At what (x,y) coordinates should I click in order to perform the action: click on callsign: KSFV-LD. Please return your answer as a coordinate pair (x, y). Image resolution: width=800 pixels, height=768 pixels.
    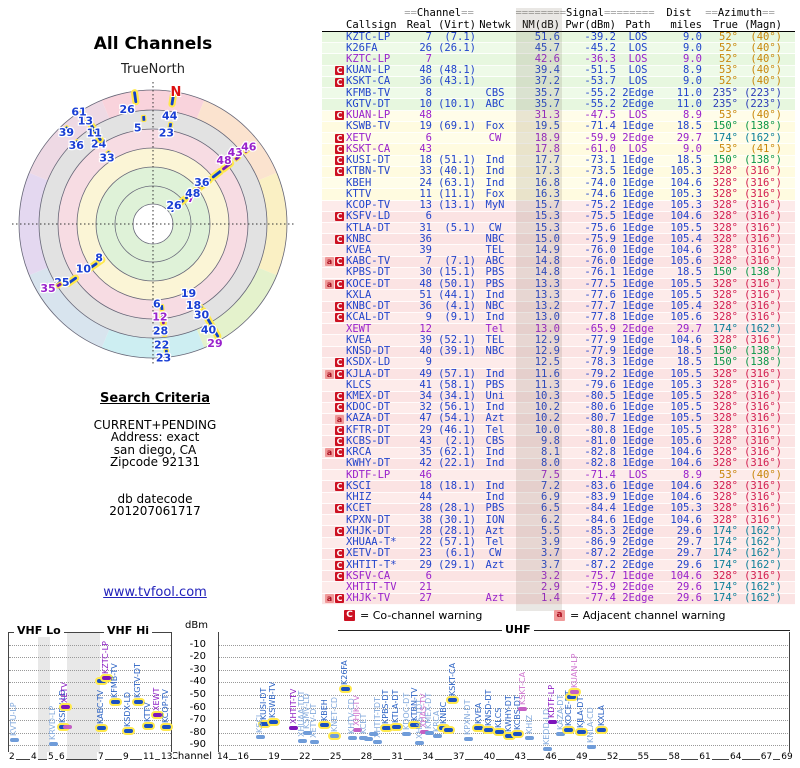
    Looking at the image, I should click on (368, 216).